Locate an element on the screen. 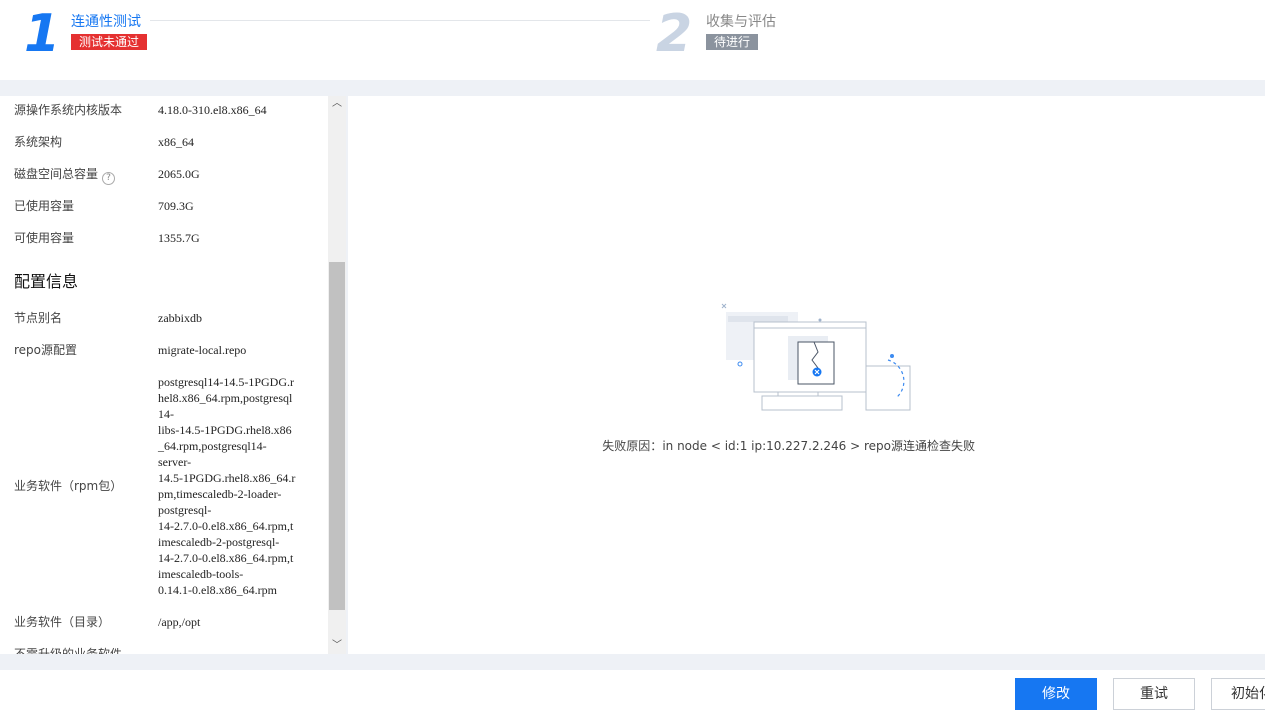  action-footer: 修改 重试 初始化 is located at coordinates (632, 691).